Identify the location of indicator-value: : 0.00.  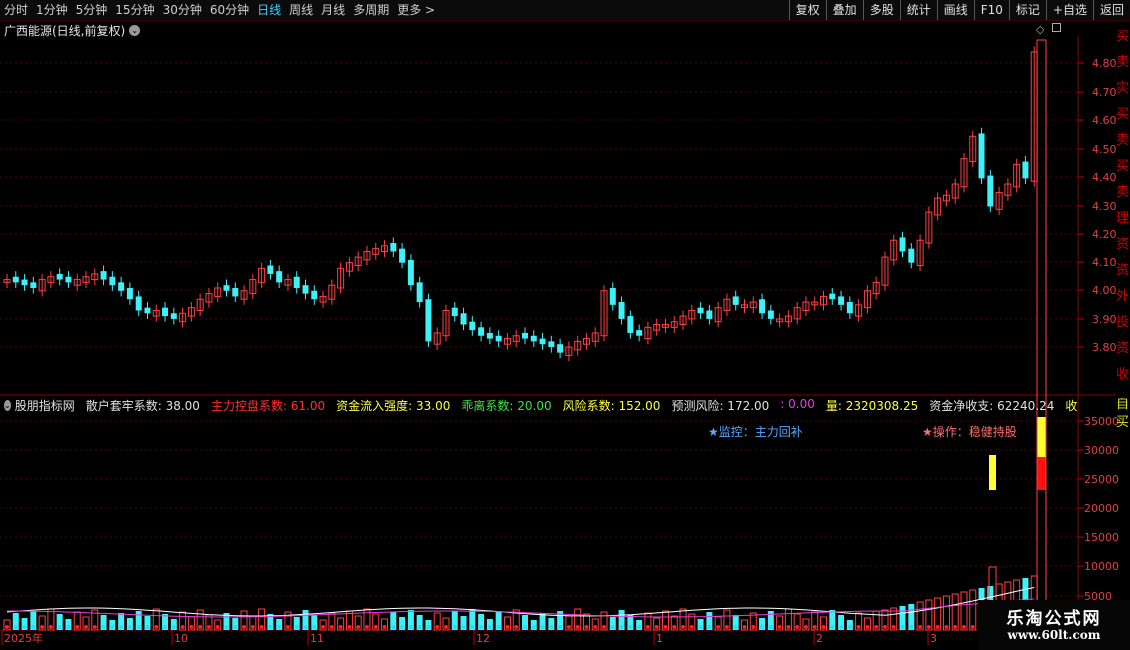
(797, 404).